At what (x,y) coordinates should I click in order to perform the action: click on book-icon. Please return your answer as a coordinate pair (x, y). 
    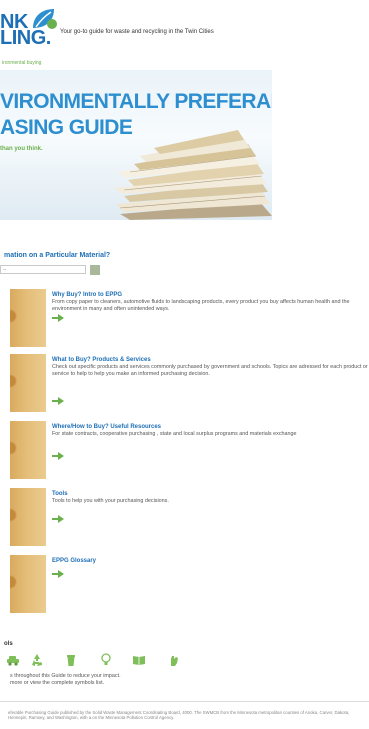
    Looking at the image, I should click on (139, 660).